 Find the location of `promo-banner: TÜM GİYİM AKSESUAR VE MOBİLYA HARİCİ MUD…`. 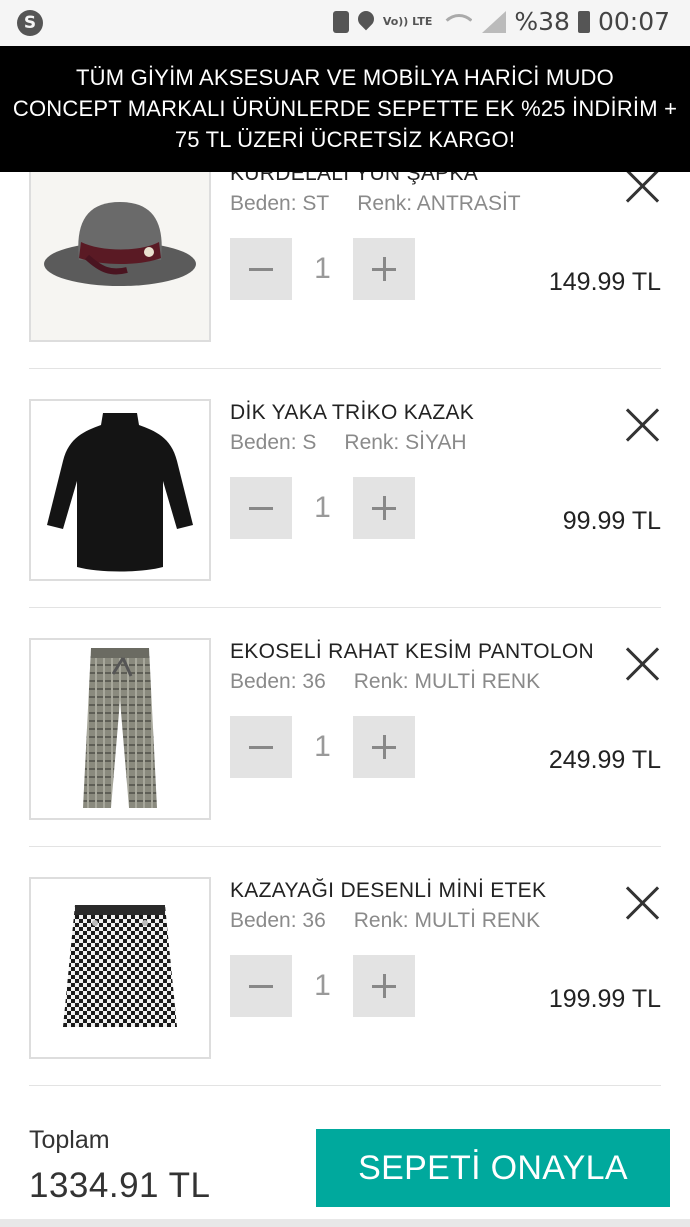

promo-banner: TÜM GİYİM AKSESUAR VE MOBİLYA HARİCİ MUD… is located at coordinates (345, 109).